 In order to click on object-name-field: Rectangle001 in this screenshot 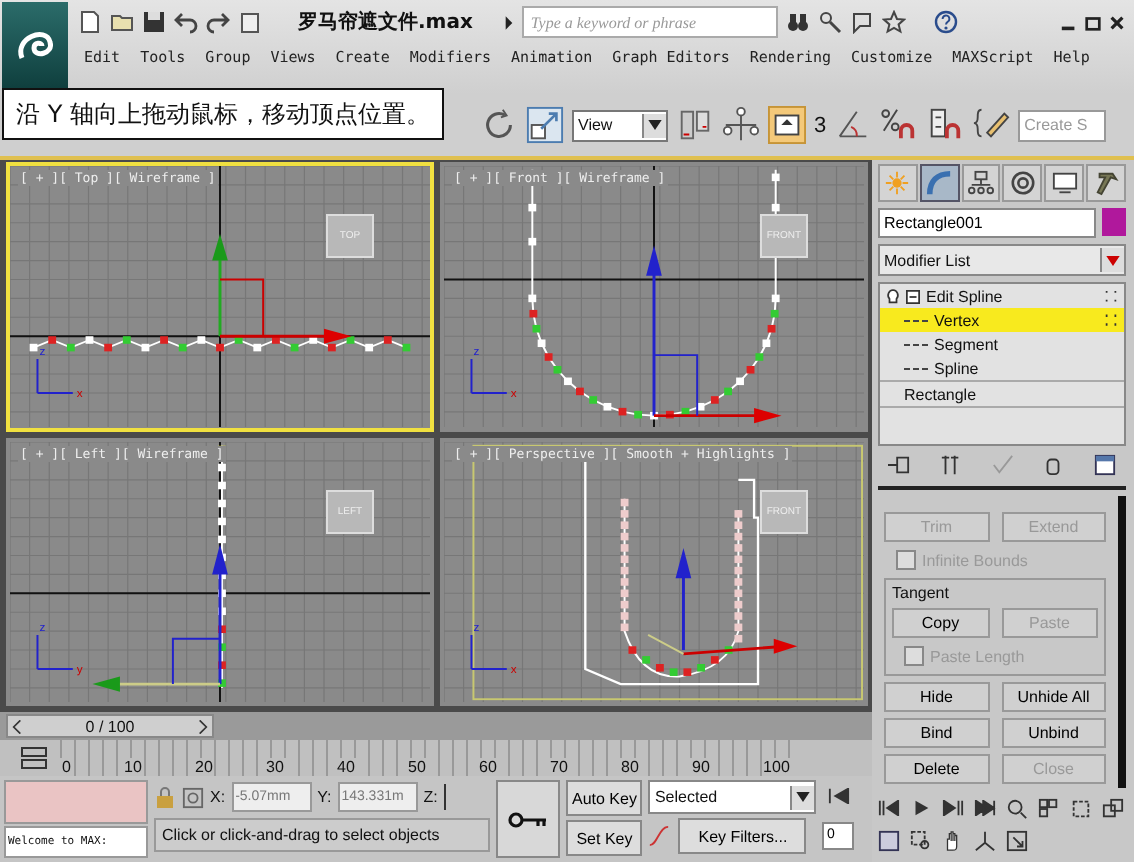, I will do `click(987, 223)`.